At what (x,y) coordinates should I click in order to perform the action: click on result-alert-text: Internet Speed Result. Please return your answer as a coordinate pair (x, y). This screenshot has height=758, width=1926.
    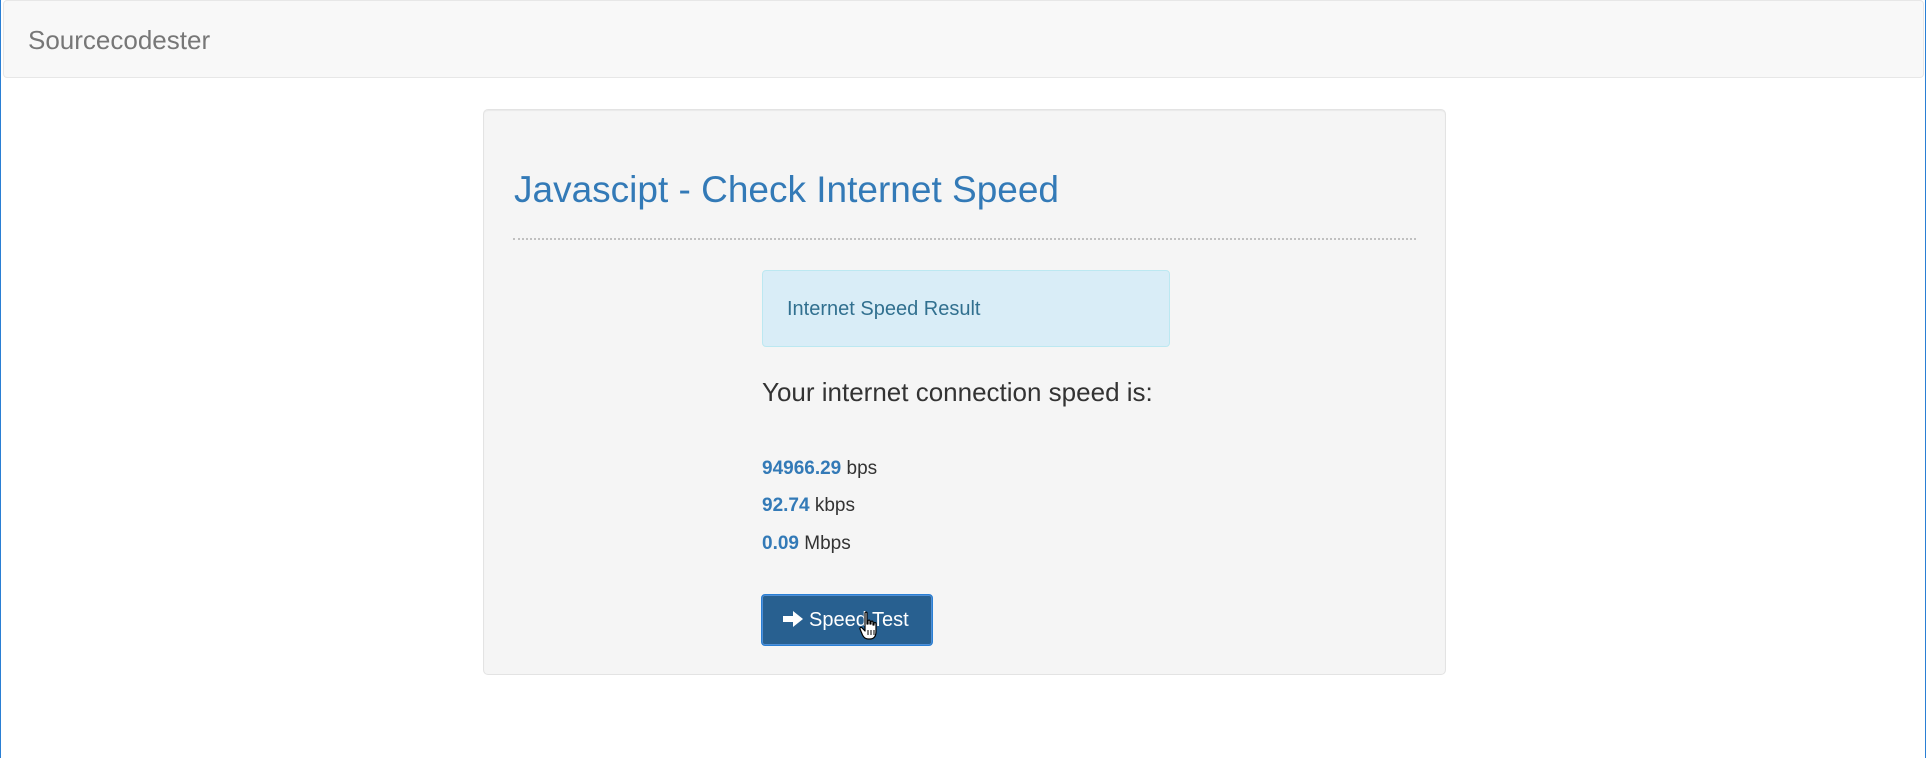
    Looking at the image, I should click on (884, 309).